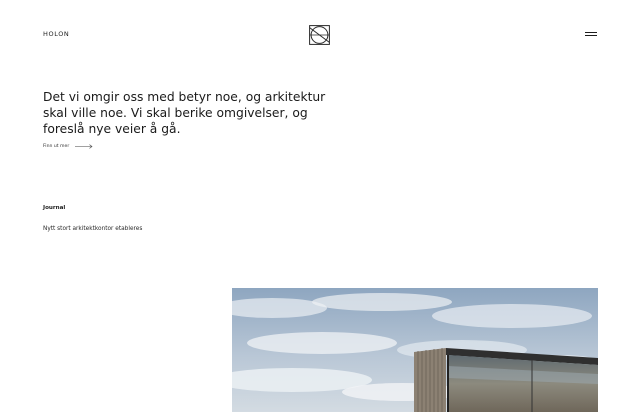 The height and width of the screenshot is (412, 640). I want to click on arrow-right-icon, so click(84, 146).